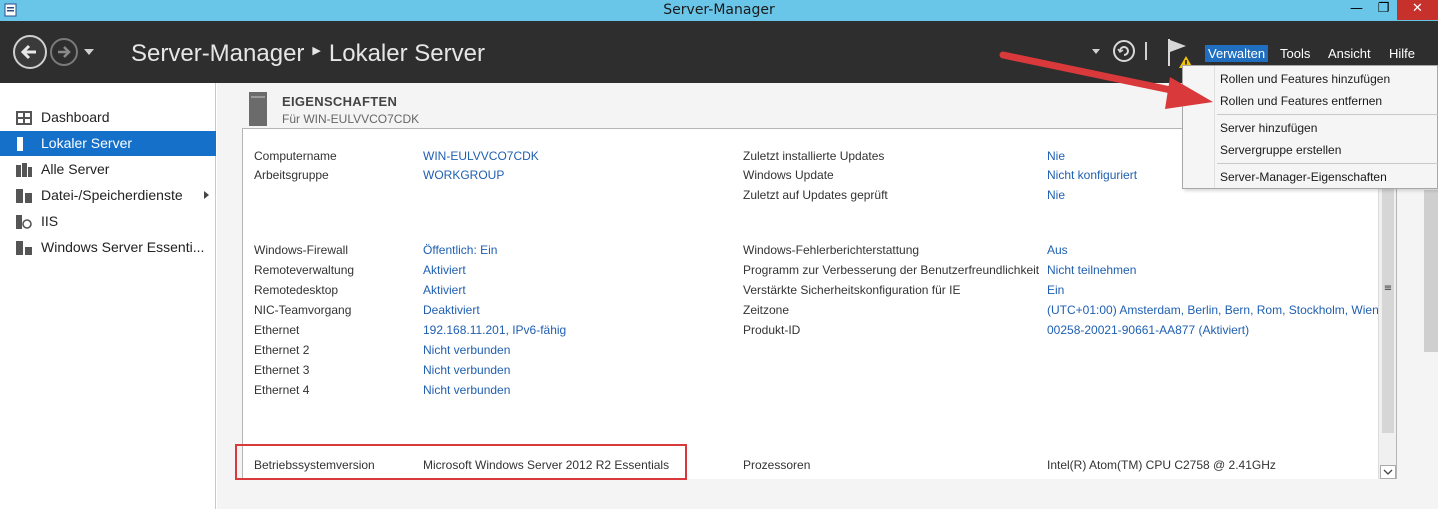  What do you see at coordinates (1383, 10) in the screenshot?
I see `maximize-button: ❐` at bounding box center [1383, 10].